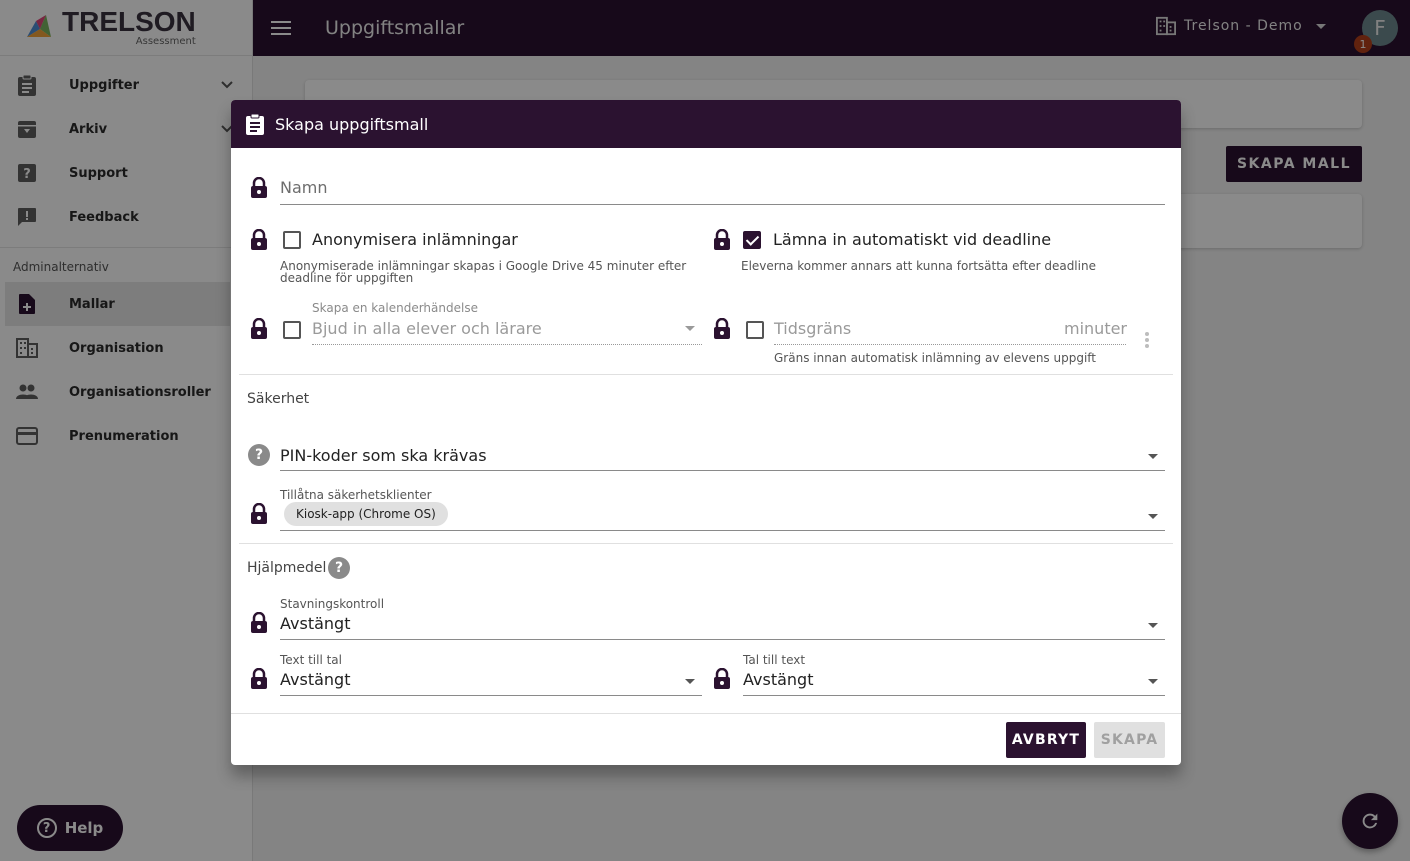  What do you see at coordinates (332, 604) in the screenshot?
I see `spellcheck-label: Stavningskontroll` at bounding box center [332, 604].